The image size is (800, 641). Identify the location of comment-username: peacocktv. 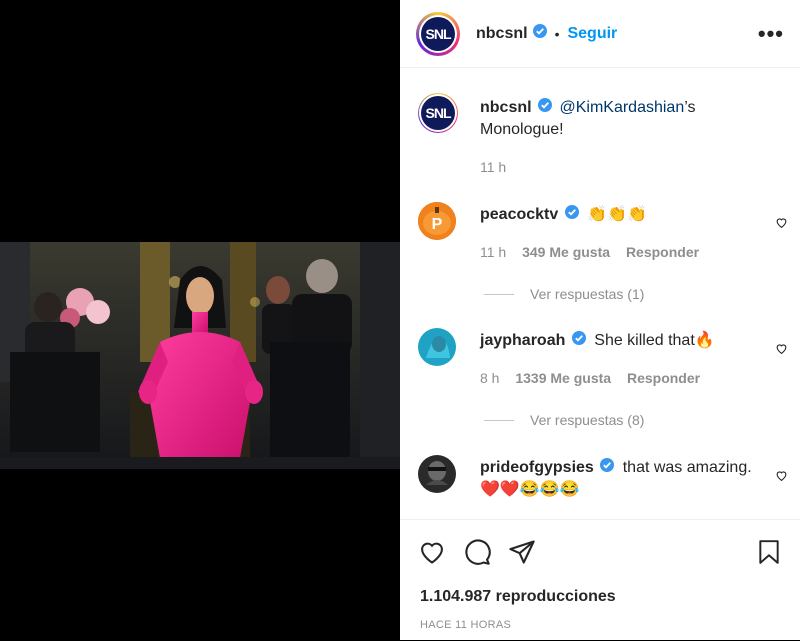
(519, 214).